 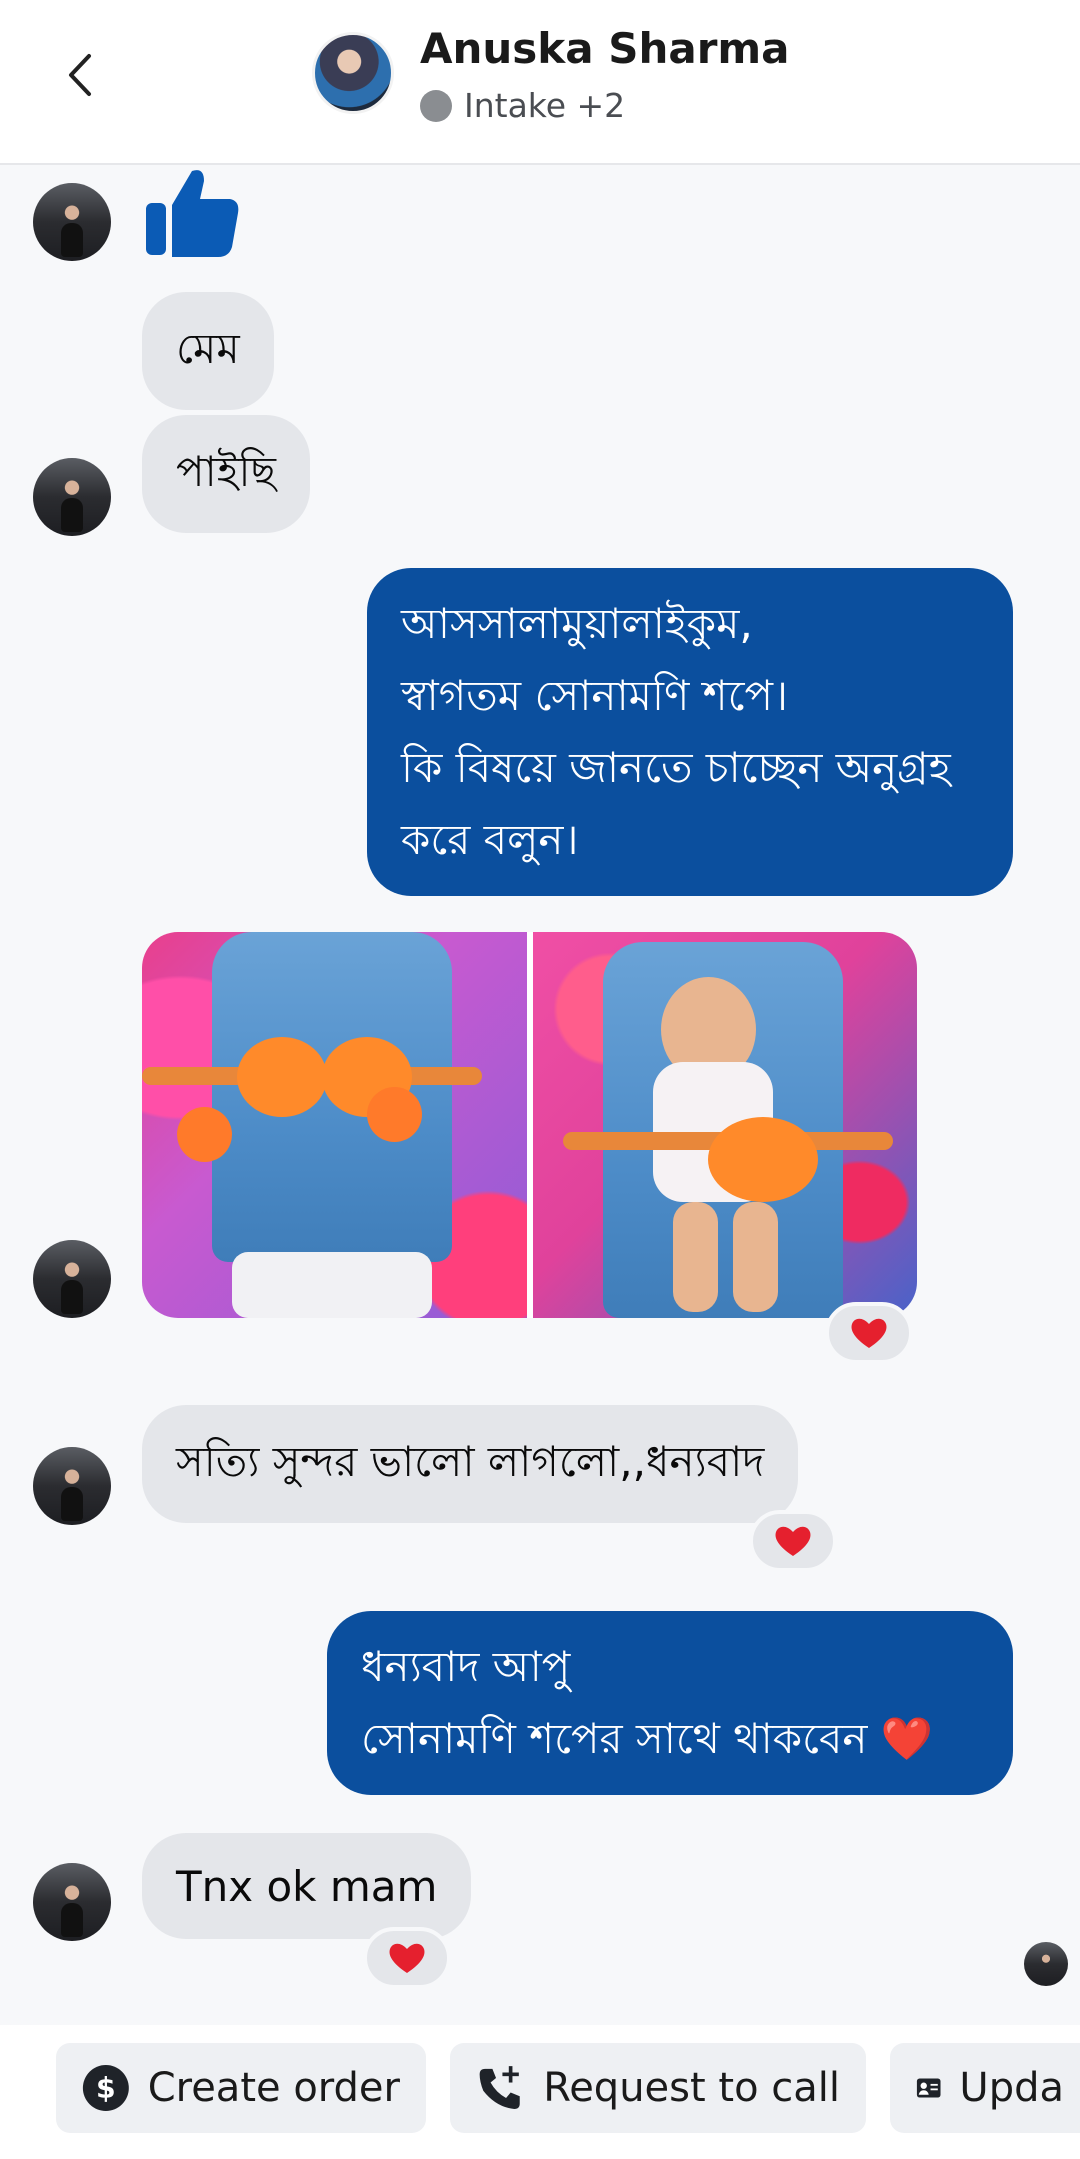 I want to click on message-line: আসসালামুয়ালাইকুম,, so click(x=577, y=623).